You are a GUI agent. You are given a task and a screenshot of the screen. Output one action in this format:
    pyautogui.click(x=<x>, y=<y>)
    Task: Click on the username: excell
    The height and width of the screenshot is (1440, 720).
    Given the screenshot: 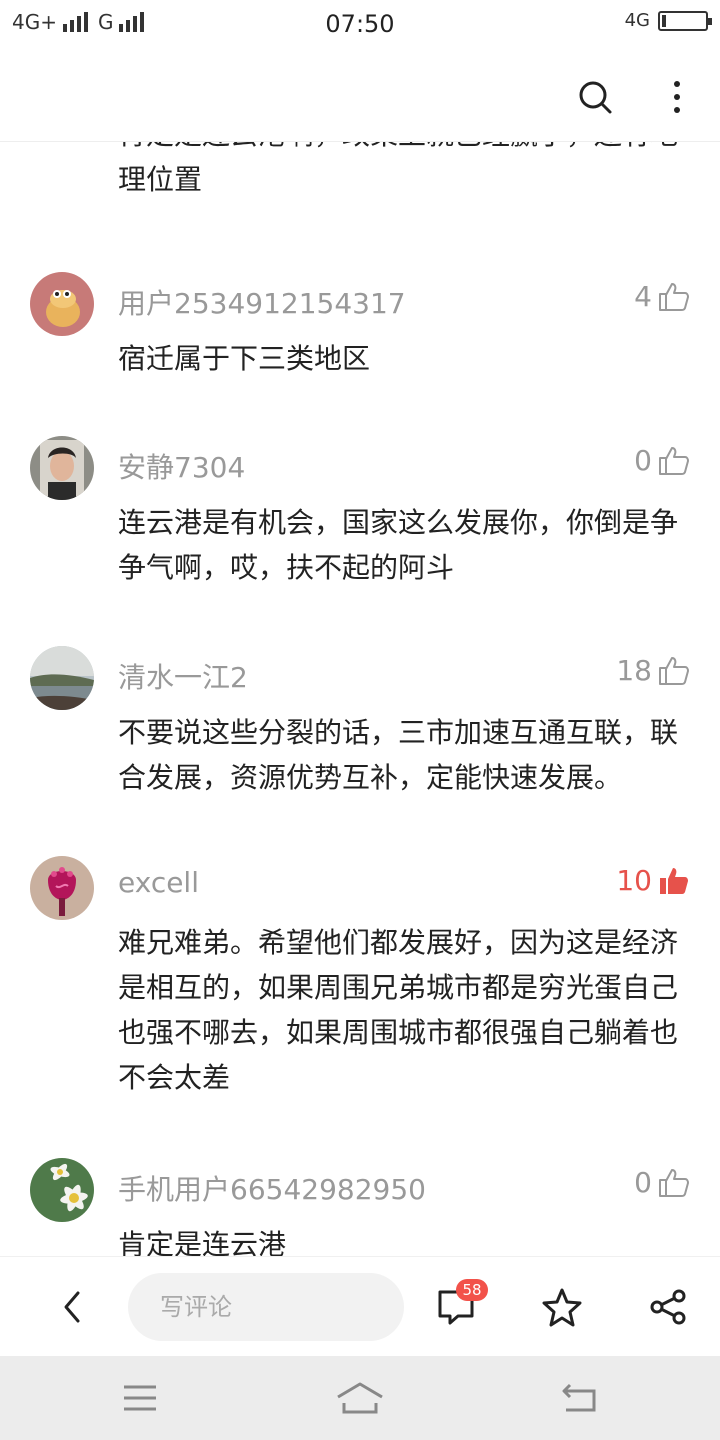 What is the action you would take?
    pyautogui.click(x=158, y=882)
    